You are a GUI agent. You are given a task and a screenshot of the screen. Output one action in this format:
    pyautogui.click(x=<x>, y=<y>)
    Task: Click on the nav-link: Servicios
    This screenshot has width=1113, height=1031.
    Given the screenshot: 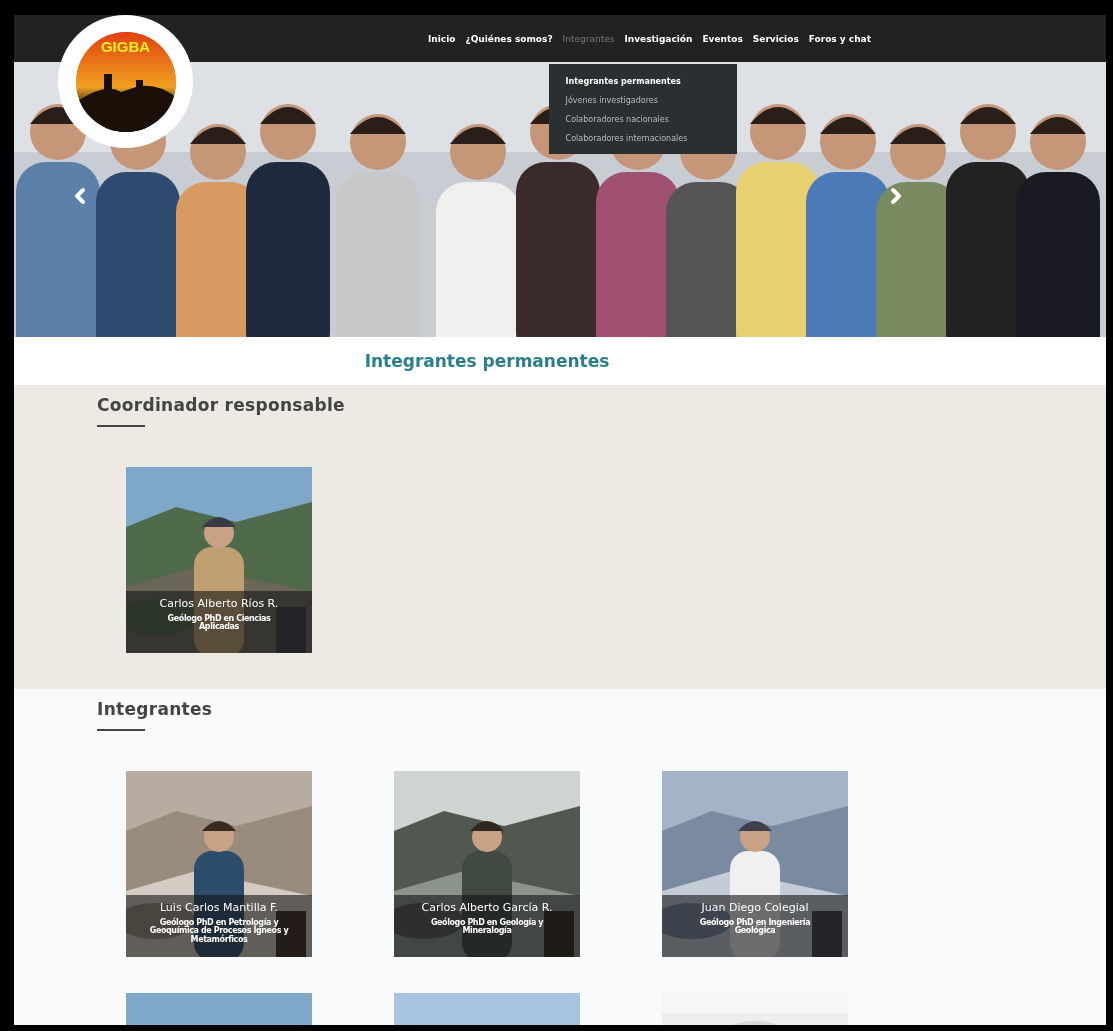 What is the action you would take?
    pyautogui.click(x=775, y=38)
    